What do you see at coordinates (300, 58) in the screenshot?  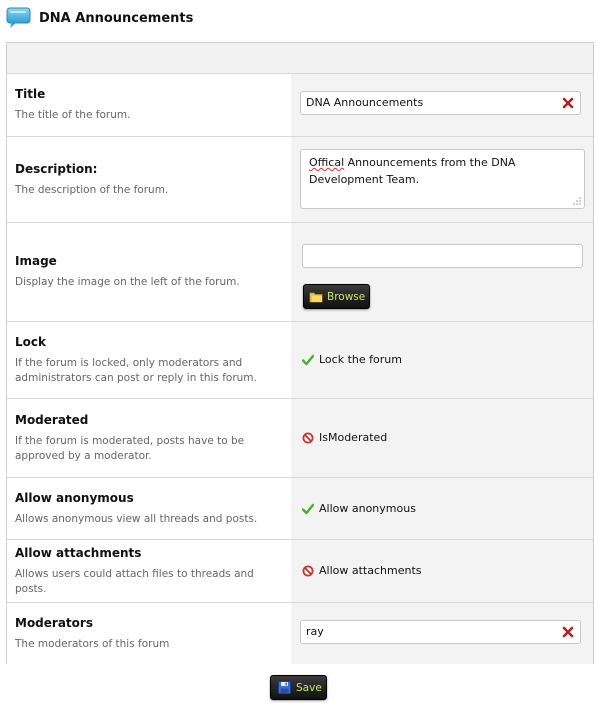 I see `panel-header-bar` at bounding box center [300, 58].